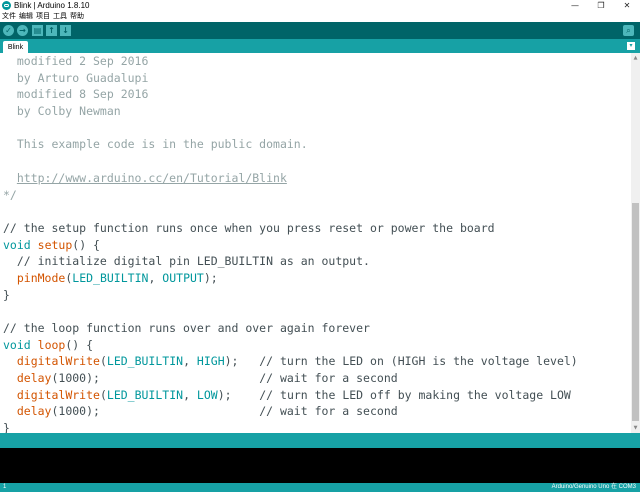 This screenshot has height=492, width=640. I want to click on menu-sketch: 项目, so click(43, 16).